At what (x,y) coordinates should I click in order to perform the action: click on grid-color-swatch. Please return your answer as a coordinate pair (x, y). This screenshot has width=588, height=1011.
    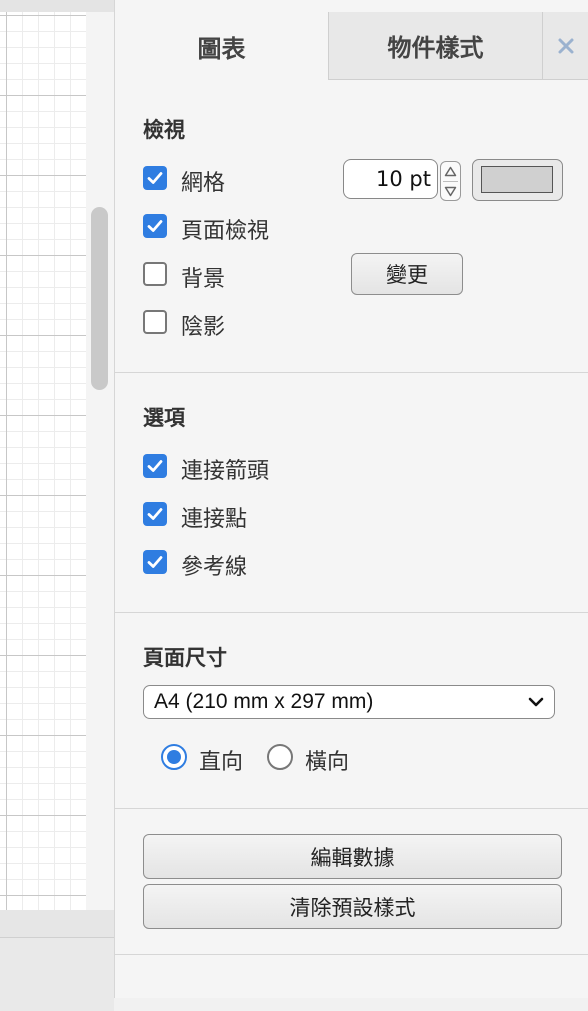
    Looking at the image, I should click on (517, 179).